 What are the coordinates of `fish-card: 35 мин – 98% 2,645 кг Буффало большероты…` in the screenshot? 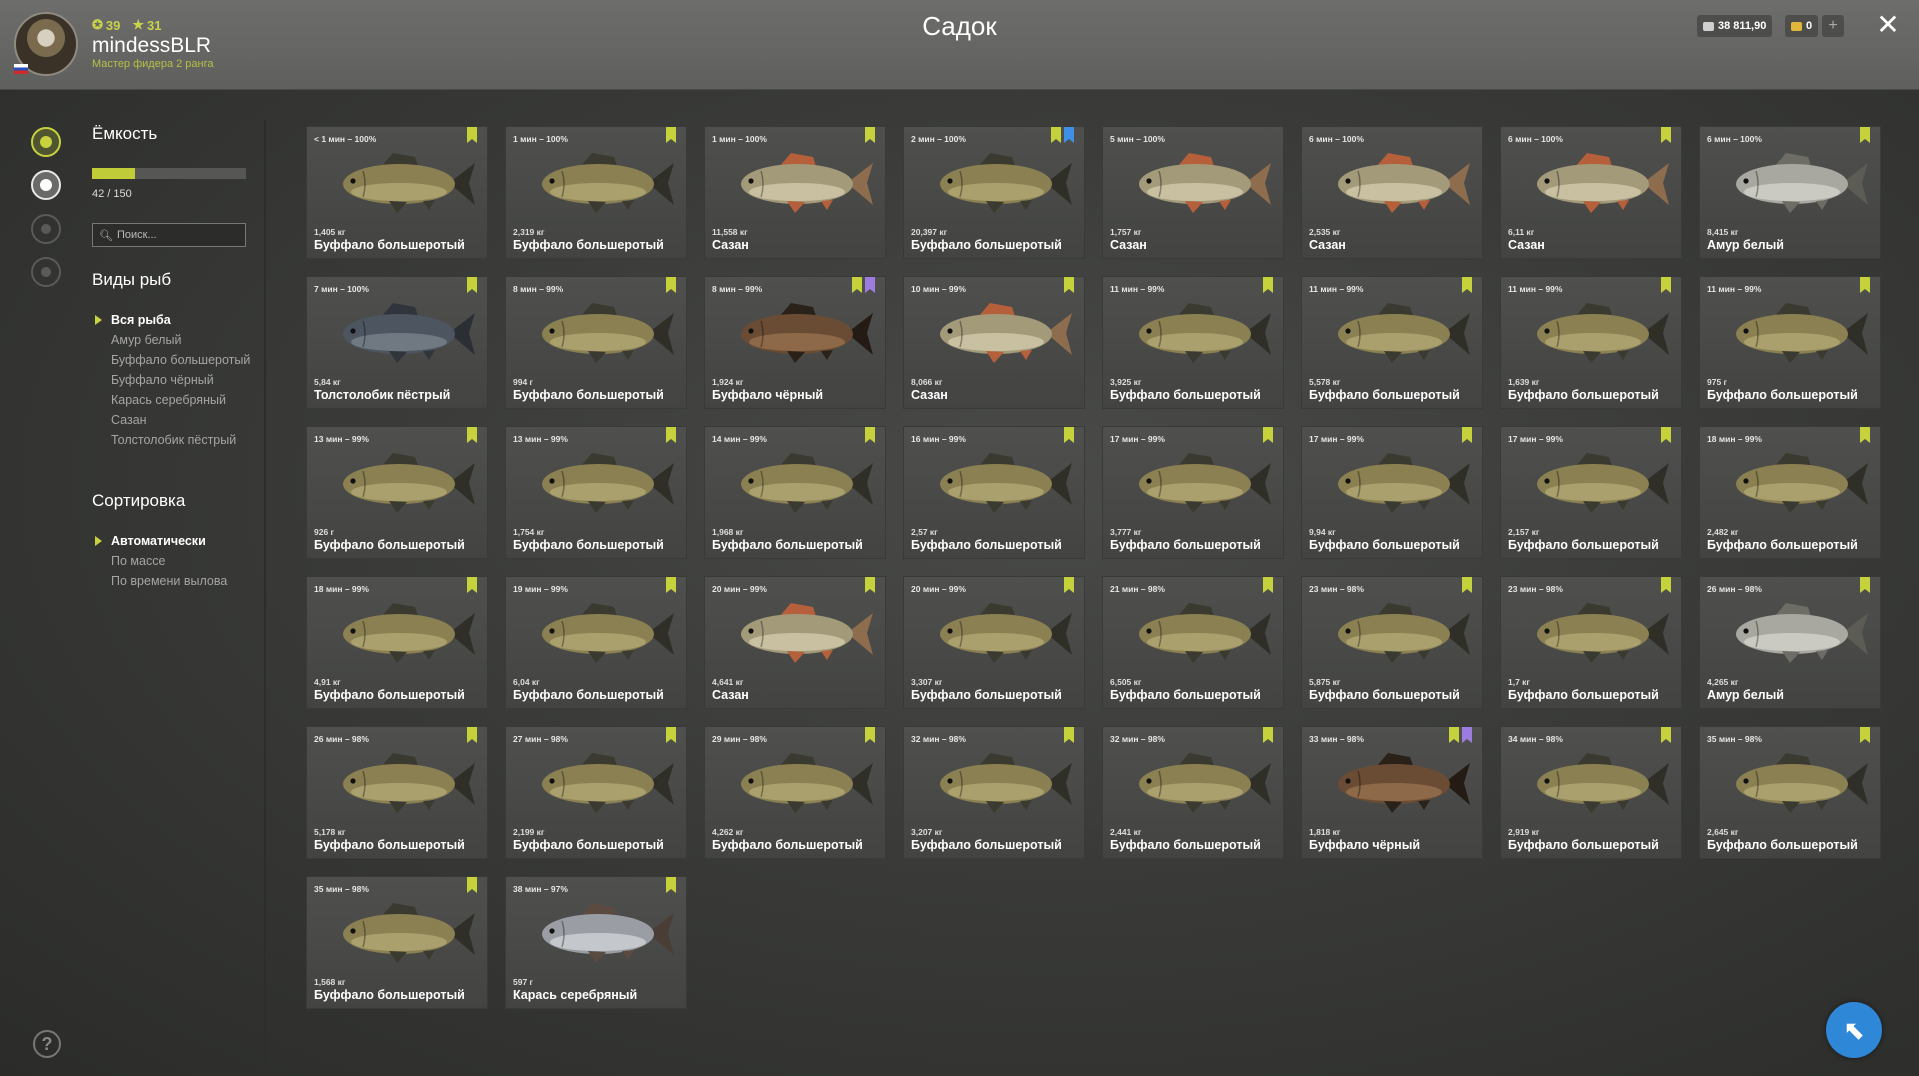 It's located at (1790, 792).